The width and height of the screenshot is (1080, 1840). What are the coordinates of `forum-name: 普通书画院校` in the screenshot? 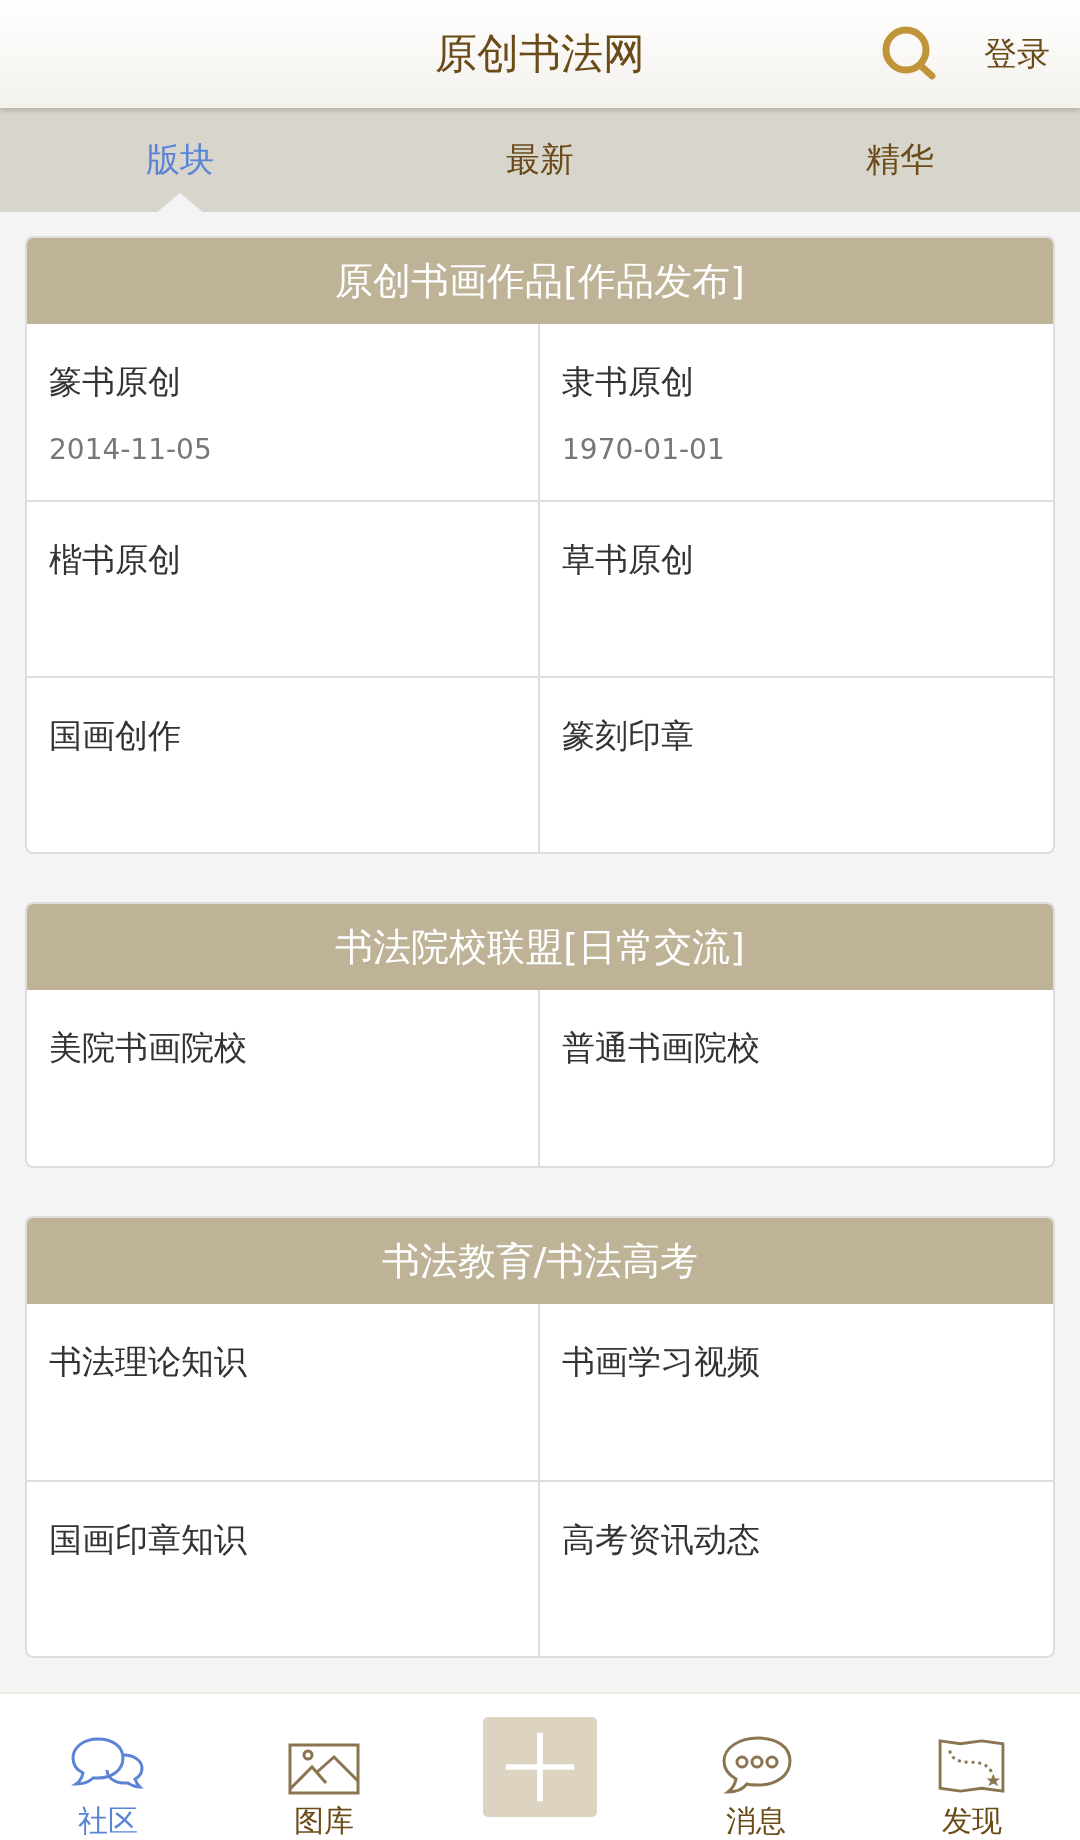 It's located at (661, 1048).